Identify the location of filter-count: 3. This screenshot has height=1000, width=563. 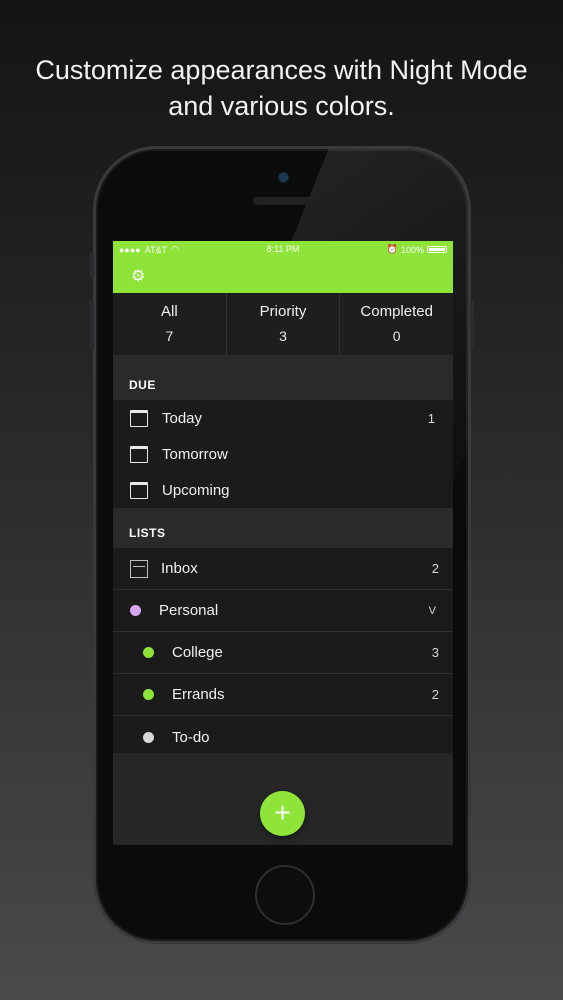
(283, 336).